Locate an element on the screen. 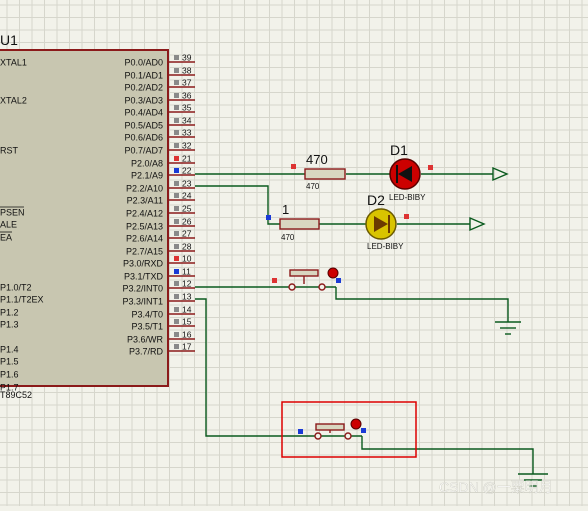 Image resolution: width=588 pixels, height=511 pixels. resistor-1-body is located at coordinates (325, 174).